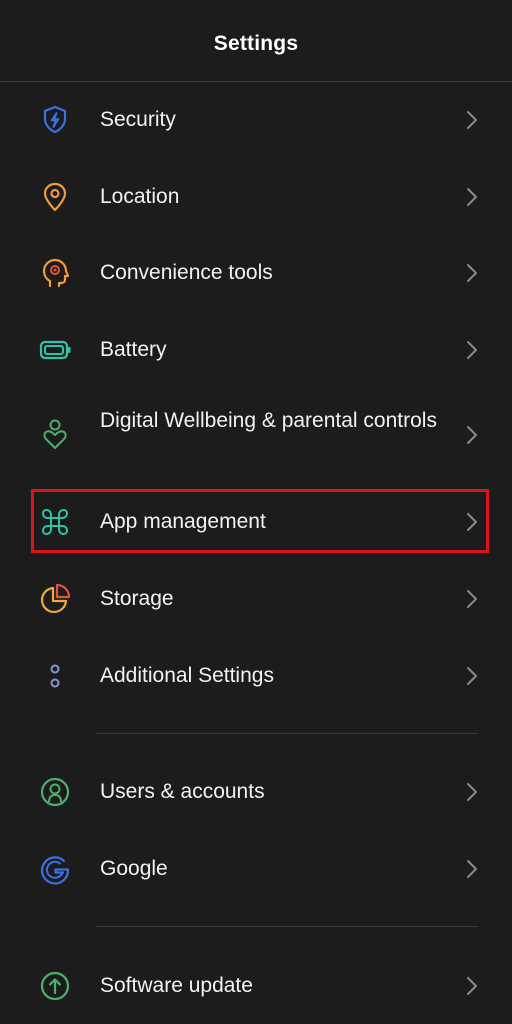  What do you see at coordinates (260, 521) in the screenshot?
I see `highlight-box` at bounding box center [260, 521].